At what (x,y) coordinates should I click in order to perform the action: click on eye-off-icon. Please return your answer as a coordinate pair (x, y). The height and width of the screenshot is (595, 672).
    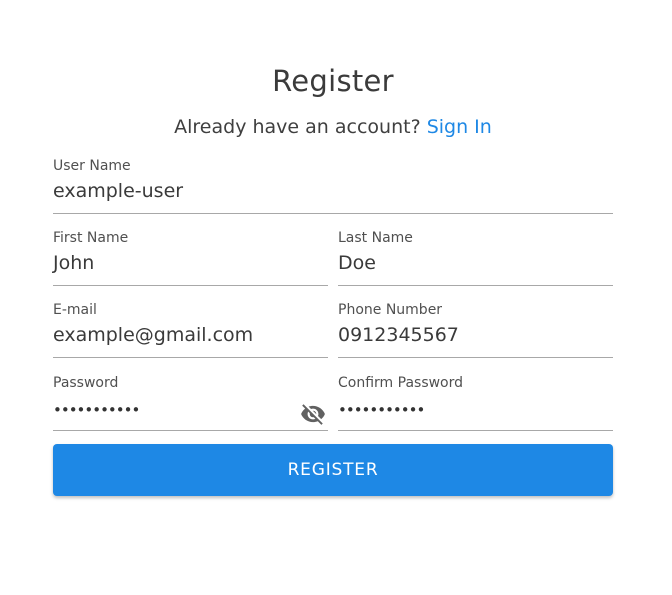
    Looking at the image, I should click on (313, 414).